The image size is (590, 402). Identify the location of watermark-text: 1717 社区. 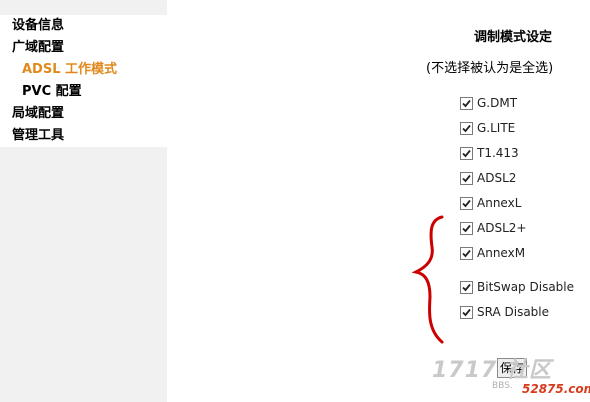
(492, 370).